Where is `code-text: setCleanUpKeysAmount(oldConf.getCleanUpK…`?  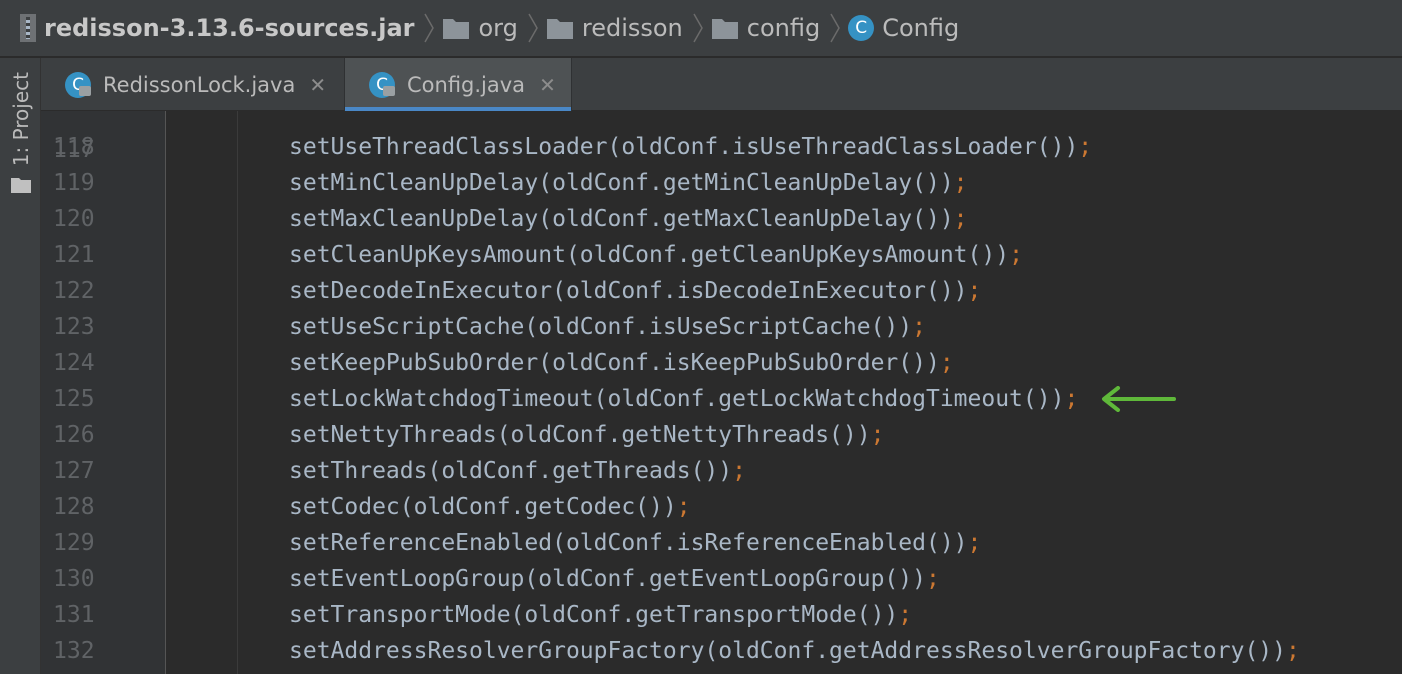
code-text: setCleanUpKeysAmount(oldConf.getCleanUpK… is located at coordinates (656, 255).